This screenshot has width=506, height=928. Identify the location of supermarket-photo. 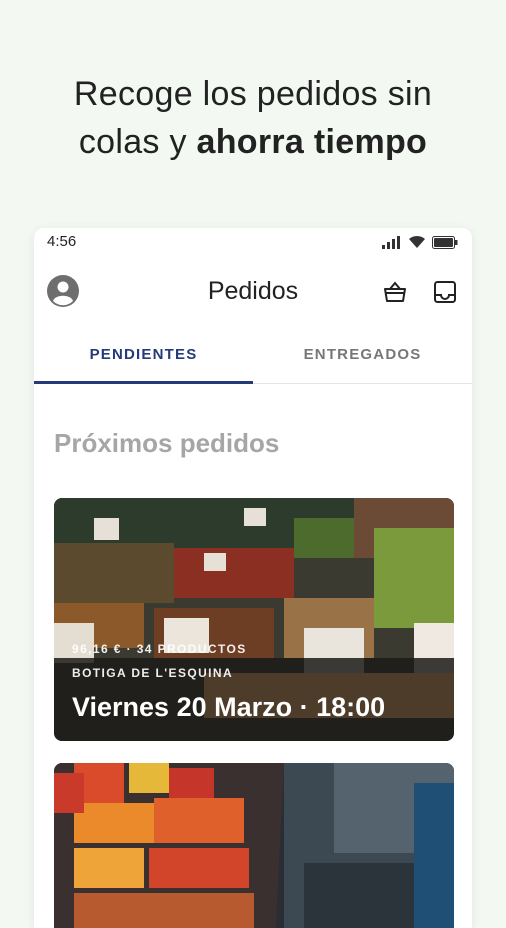
(254, 845).